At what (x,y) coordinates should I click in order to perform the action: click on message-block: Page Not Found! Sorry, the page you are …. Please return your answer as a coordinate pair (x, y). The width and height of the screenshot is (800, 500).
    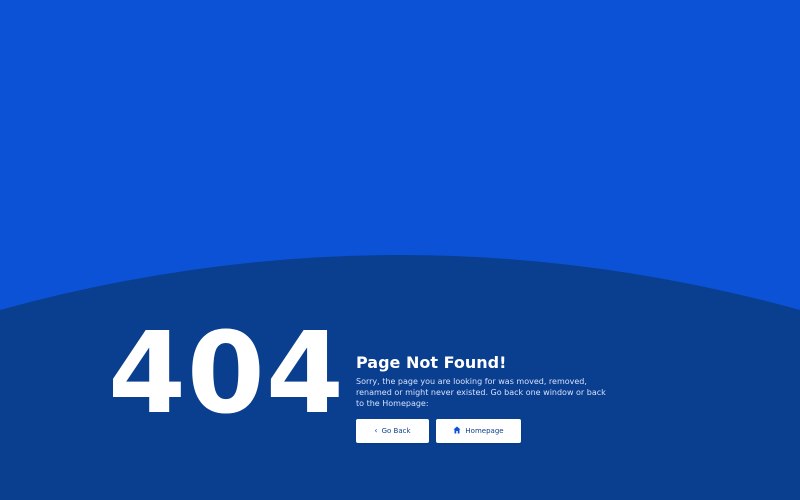
    Looking at the image, I should click on (491, 397).